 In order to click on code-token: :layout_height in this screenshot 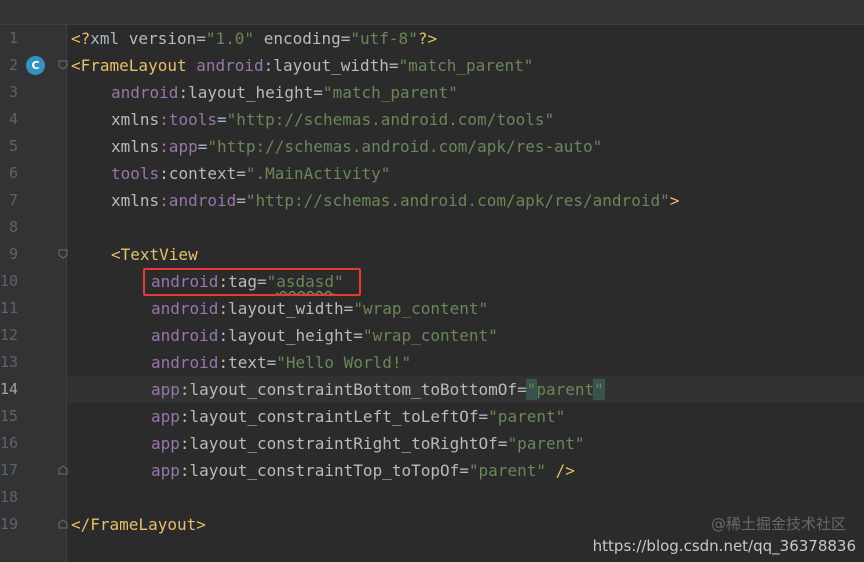, I will do `click(286, 335)`.